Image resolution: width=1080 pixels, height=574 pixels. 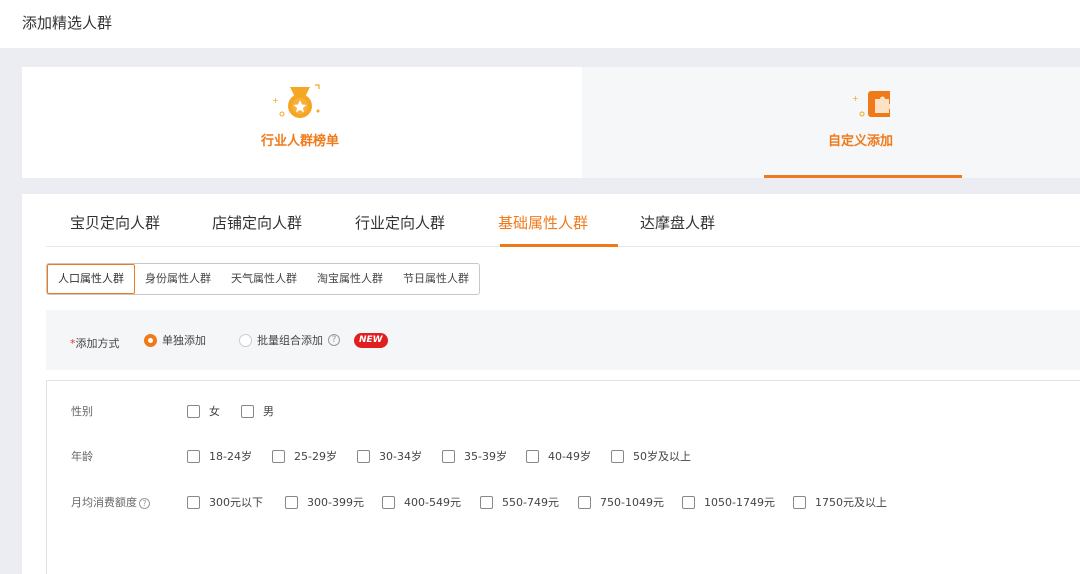 I want to click on filter-label: 月均消费额度?, so click(x=110, y=502).